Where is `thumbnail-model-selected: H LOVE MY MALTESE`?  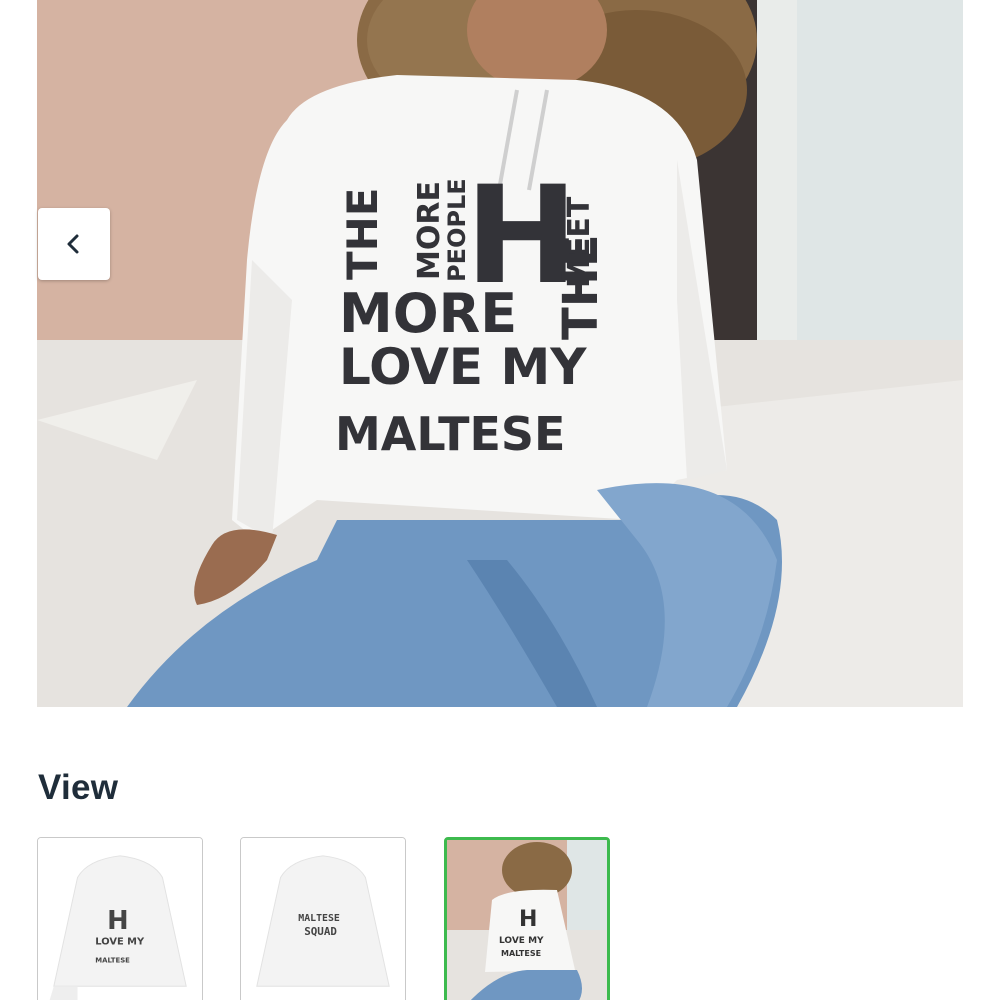
thumbnail-model-selected: H LOVE MY MALTESE is located at coordinates (527, 918).